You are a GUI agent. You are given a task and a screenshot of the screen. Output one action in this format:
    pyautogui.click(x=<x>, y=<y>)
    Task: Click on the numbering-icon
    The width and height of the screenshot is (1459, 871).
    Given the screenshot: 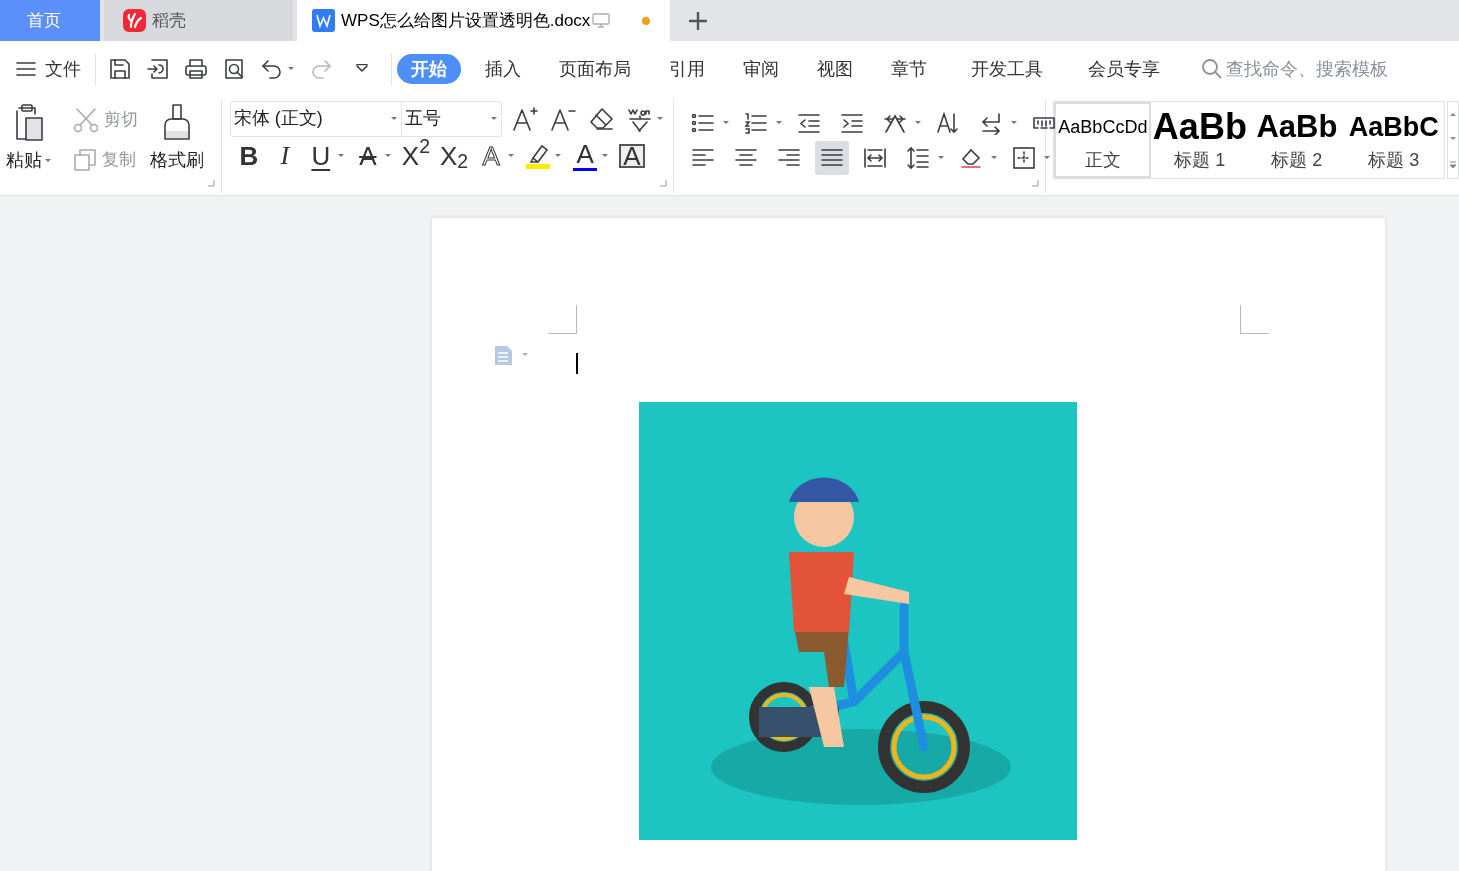 What is the action you would take?
    pyautogui.click(x=756, y=123)
    